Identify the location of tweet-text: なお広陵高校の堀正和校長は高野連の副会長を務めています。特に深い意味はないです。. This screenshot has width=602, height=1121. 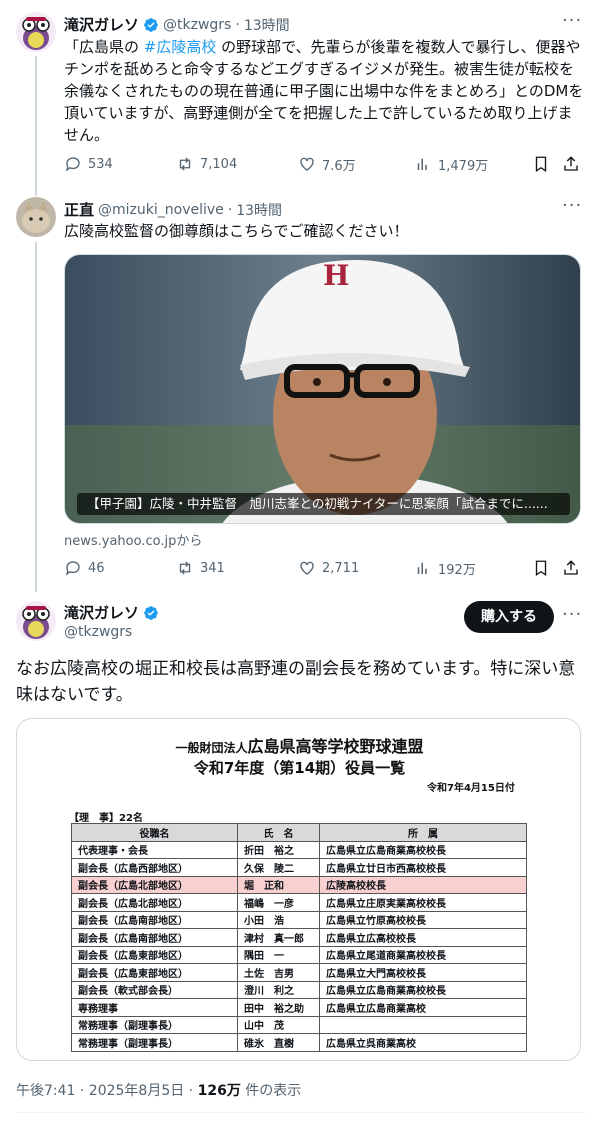
(296, 682).